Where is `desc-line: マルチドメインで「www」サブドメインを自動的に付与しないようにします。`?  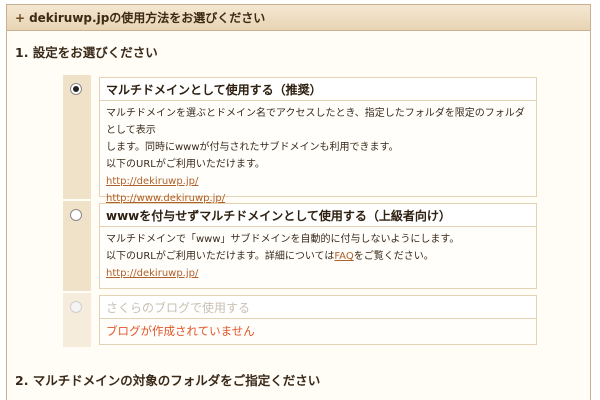 desc-line: マルチドメインで「www」サブドメインを自動的に付与しないようにします。 is located at coordinates (283, 239).